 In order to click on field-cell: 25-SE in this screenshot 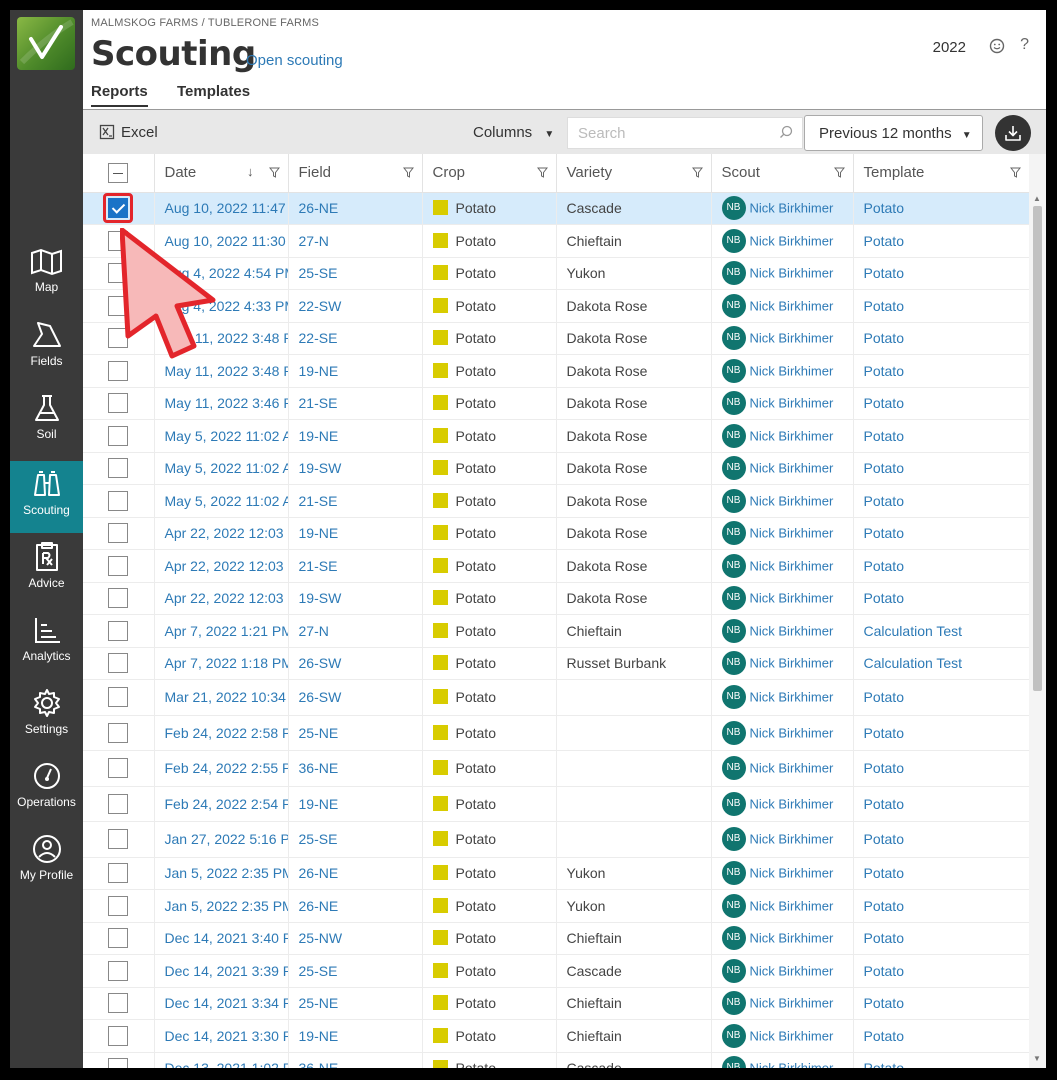, I will do `click(355, 273)`.